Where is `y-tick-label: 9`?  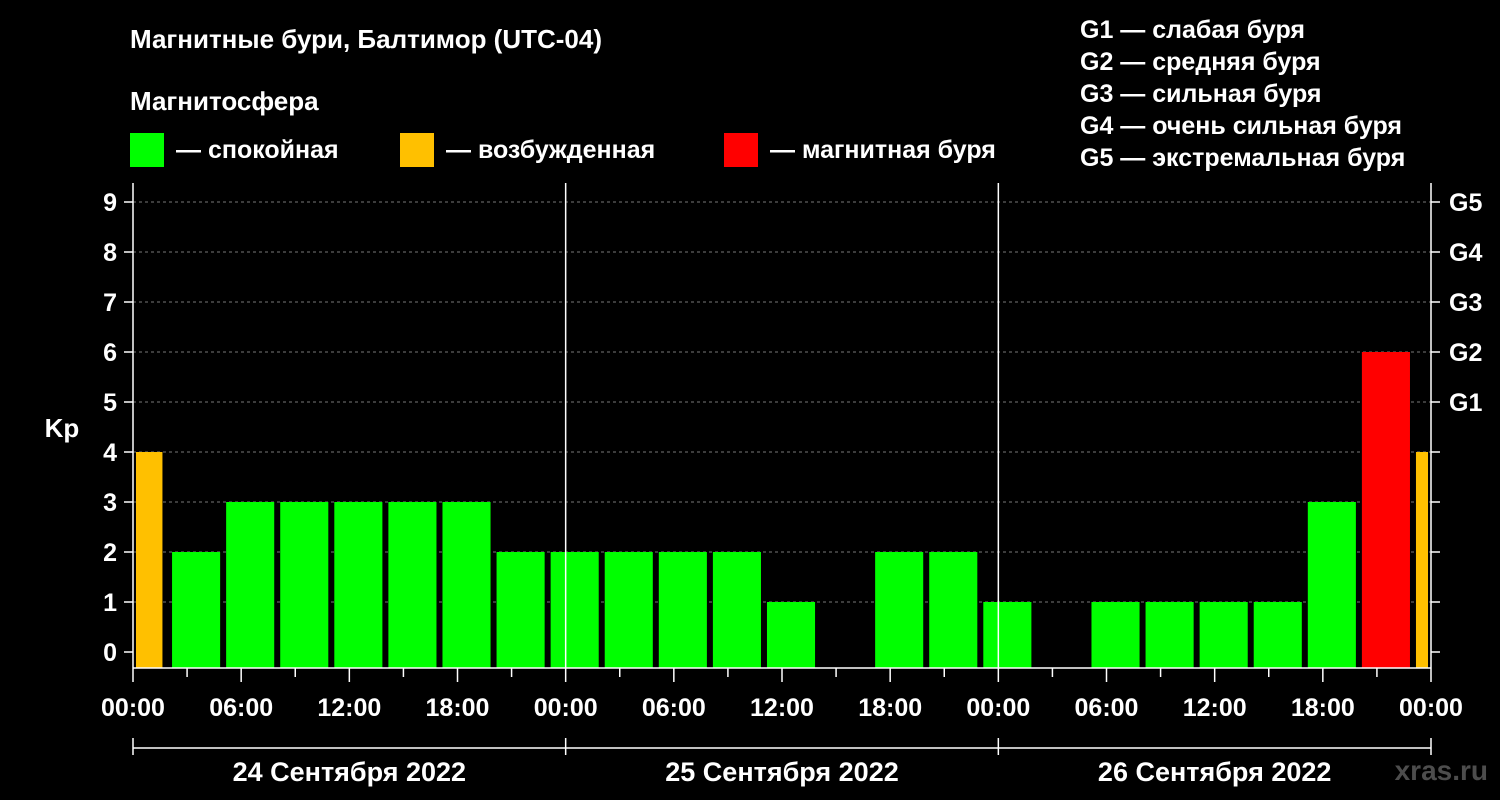 y-tick-label: 9 is located at coordinates (110, 203).